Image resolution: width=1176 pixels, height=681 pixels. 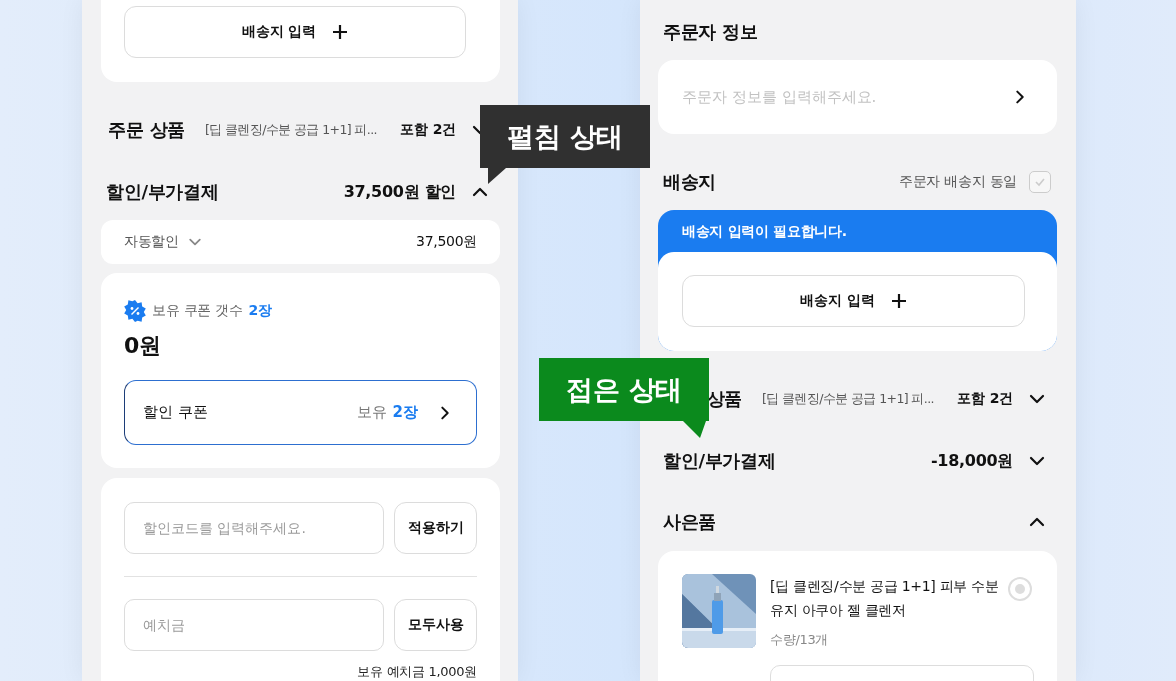 I want to click on checkbox, so click(x=1040, y=182).